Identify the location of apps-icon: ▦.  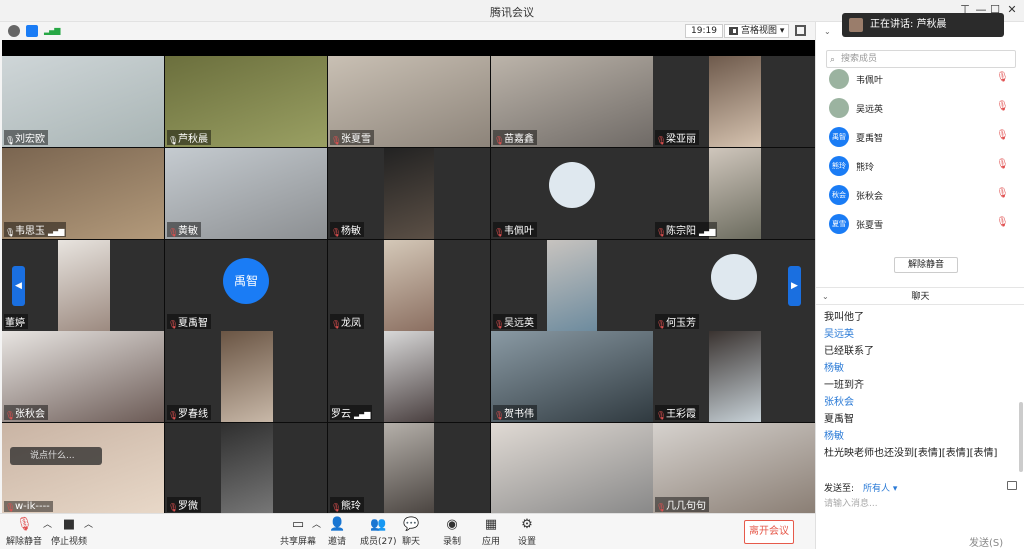
(491, 524).